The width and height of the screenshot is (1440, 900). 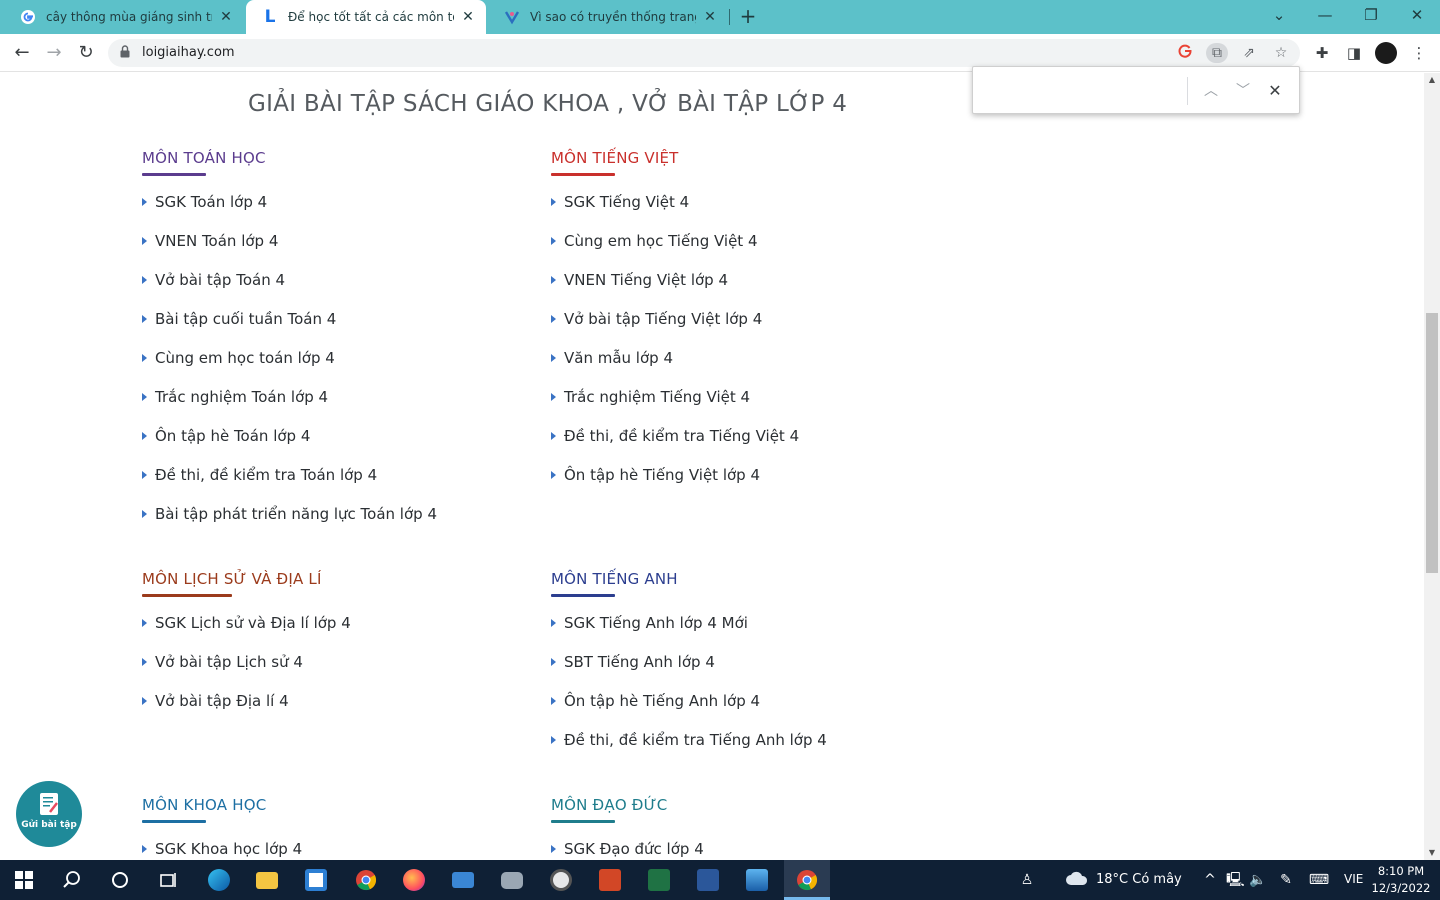 What do you see at coordinates (583, 174) in the screenshot?
I see `section-underline` at bounding box center [583, 174].